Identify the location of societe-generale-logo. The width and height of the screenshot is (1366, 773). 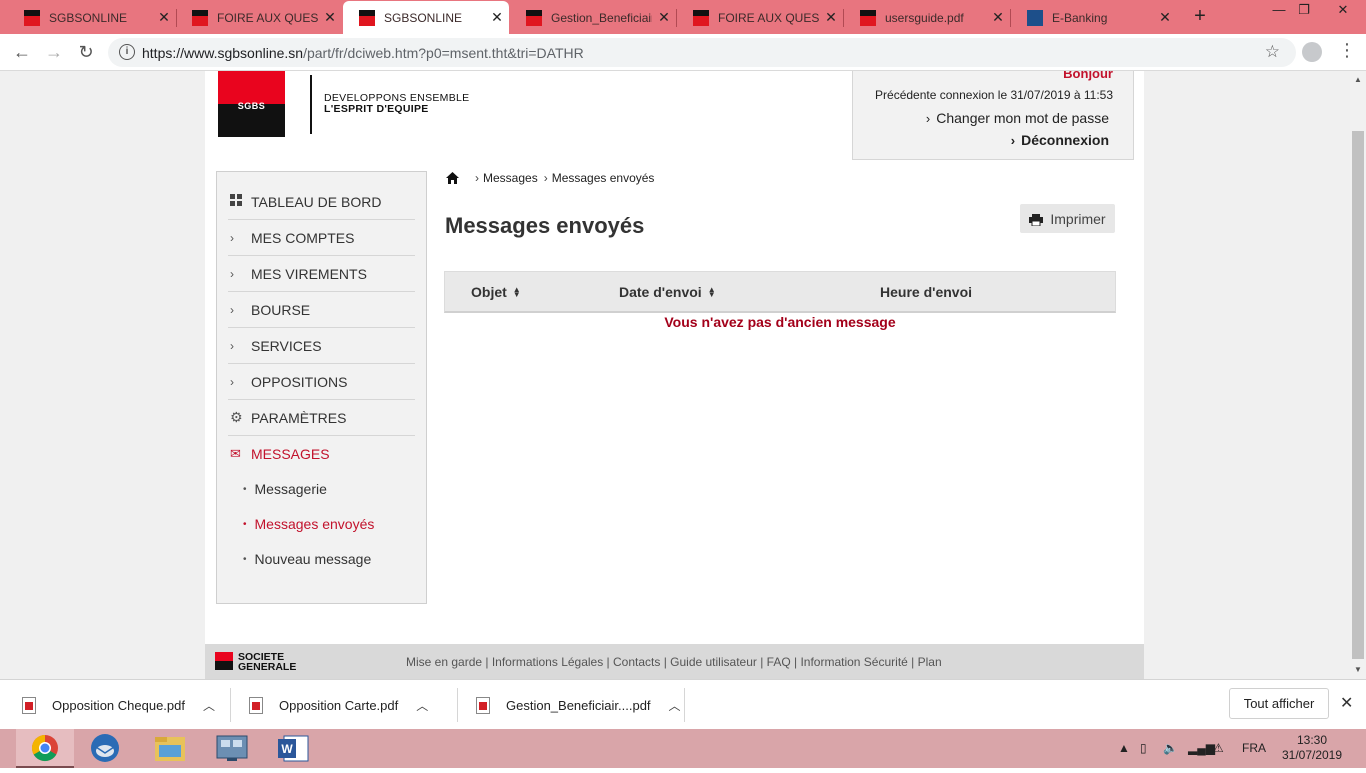
(224, 661).